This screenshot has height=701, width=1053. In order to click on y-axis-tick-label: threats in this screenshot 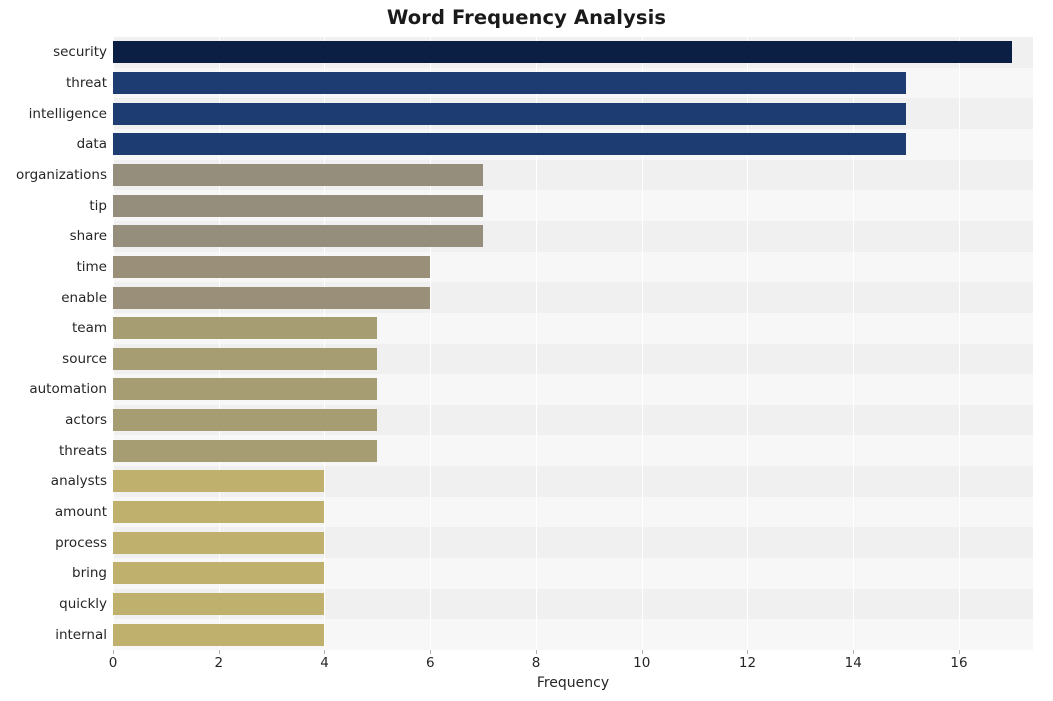, I will do `click(82, 450)`.